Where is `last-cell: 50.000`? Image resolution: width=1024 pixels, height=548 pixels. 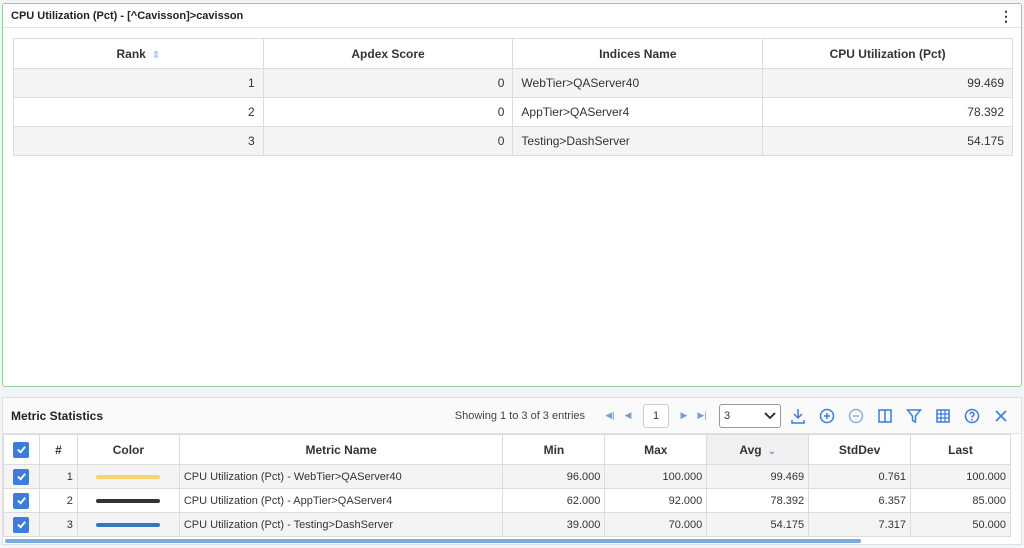
last-cell: 50.000 is located at coordinates (960, 524).